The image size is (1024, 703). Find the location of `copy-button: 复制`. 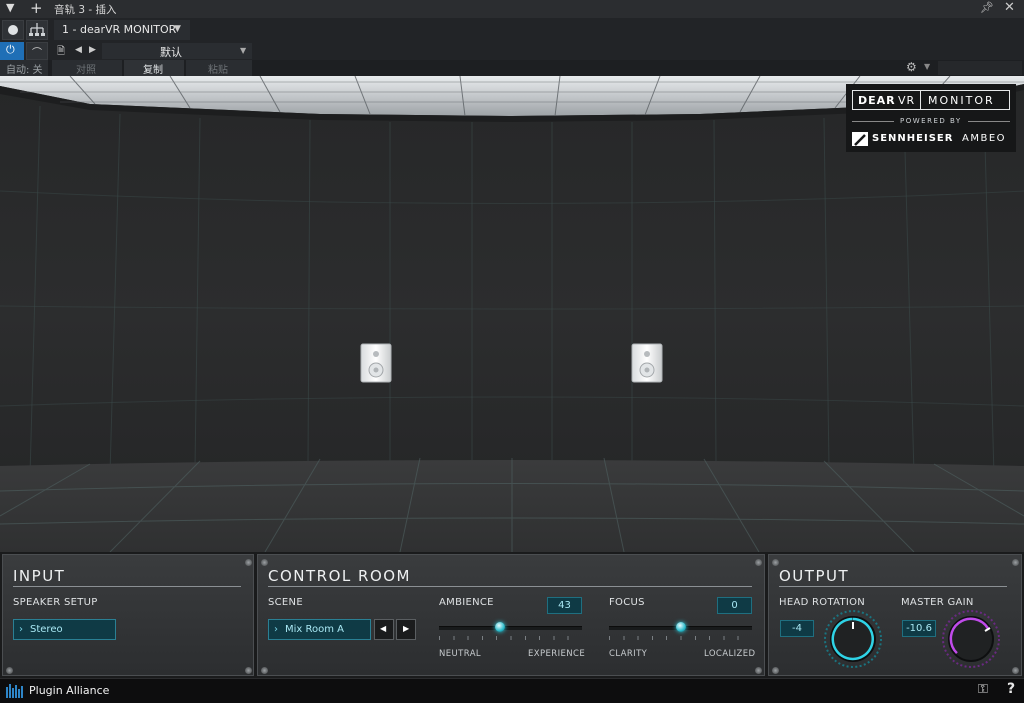

copy-button: 复制 is located at coordinates (154, 68).